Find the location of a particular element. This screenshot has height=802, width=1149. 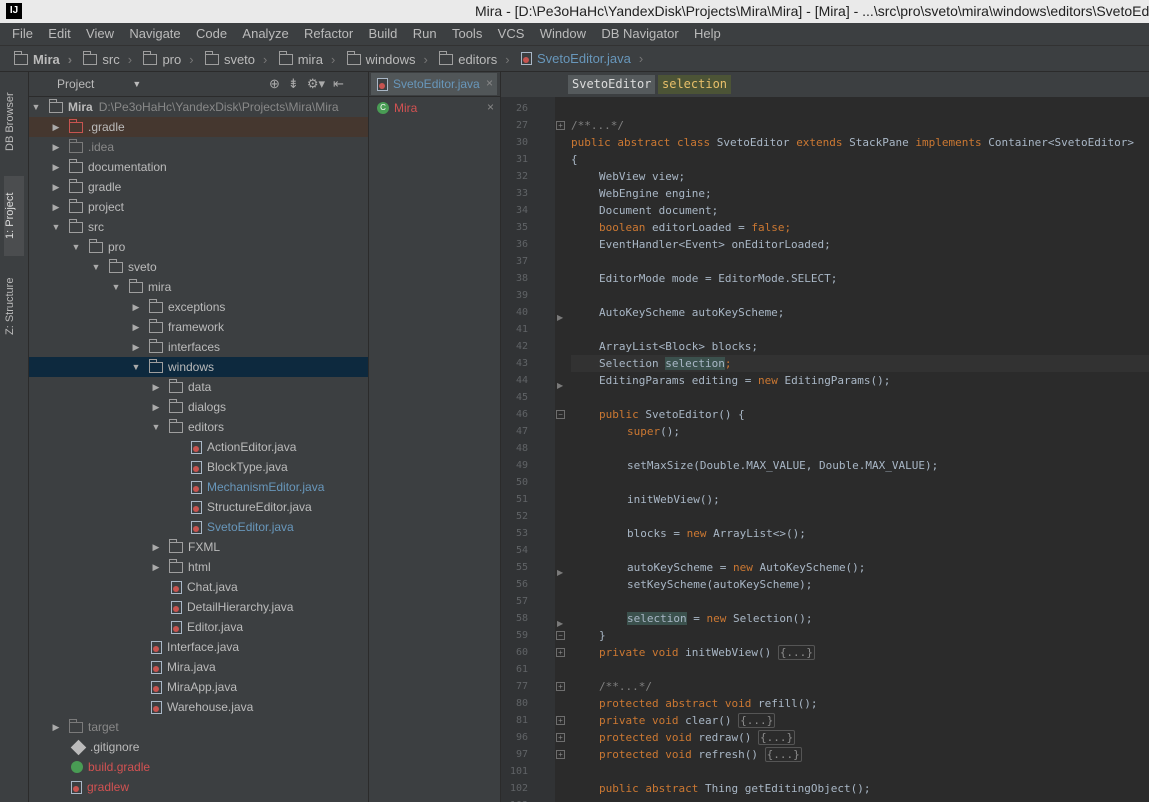

menu-build: Build is located at coordinates (383, 32).